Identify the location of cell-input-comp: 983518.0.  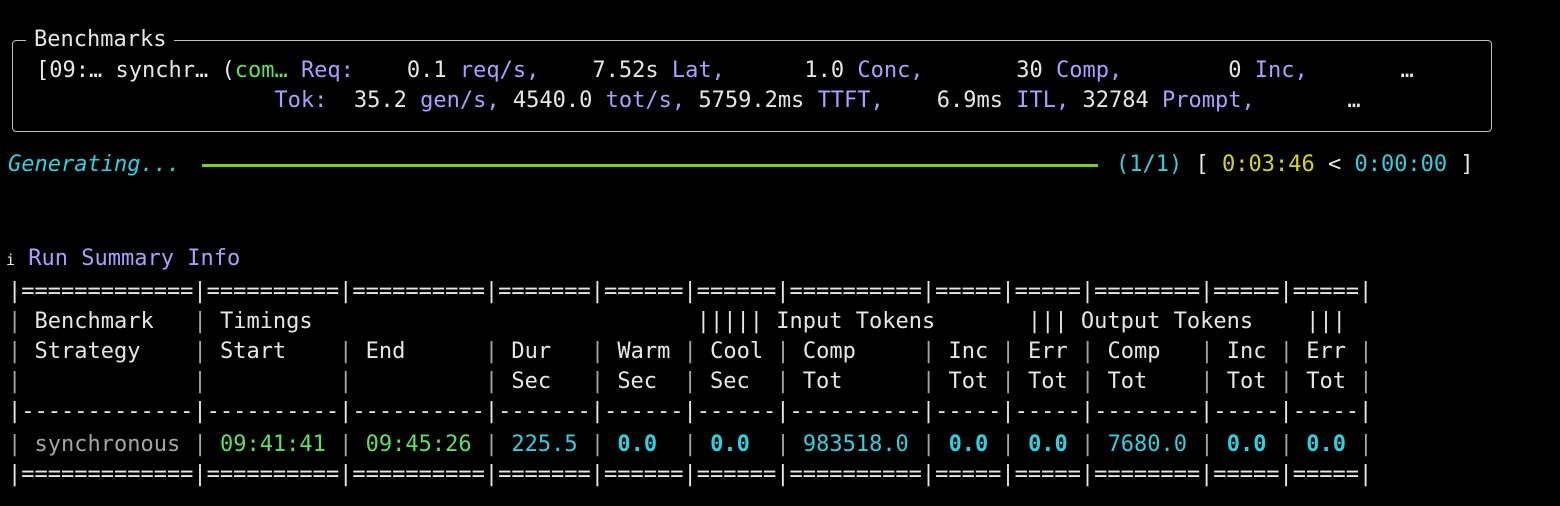
(855, 444).